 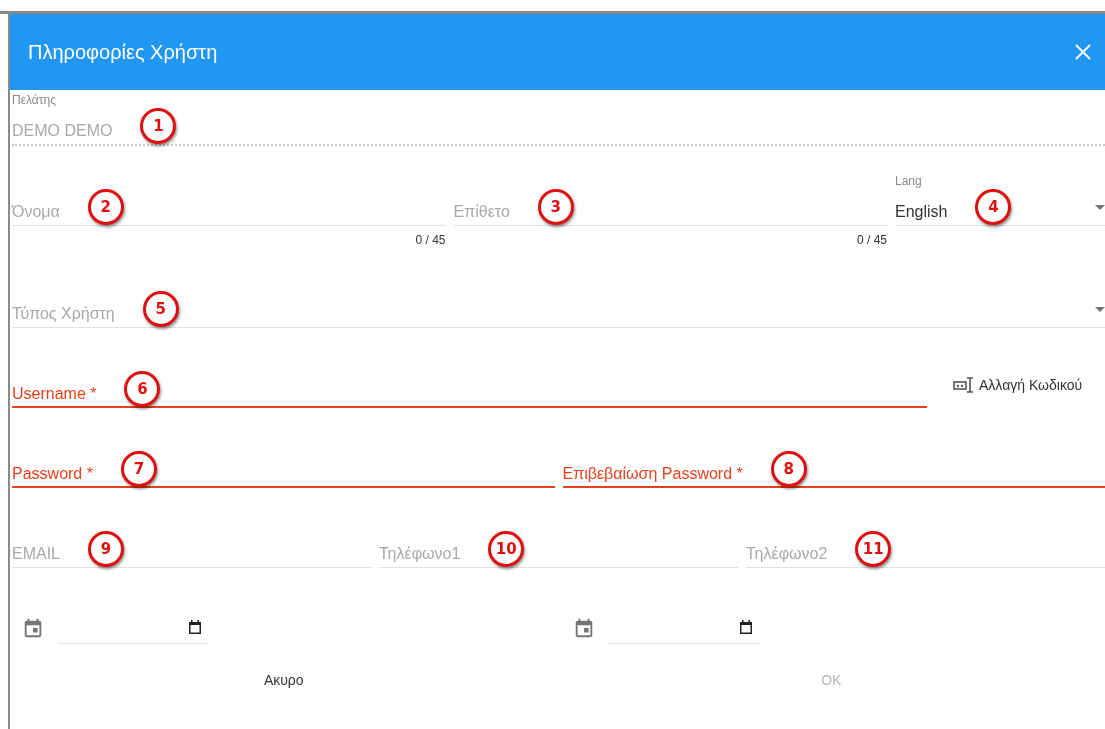 What do you see at coordinates (964, 384) in the screenshot?
I see `password-field-icon` at bounding box center [964, 384].